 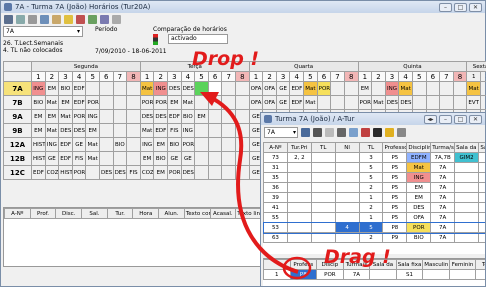 What do you see at coordinates (419, 217) in the screenshot?
I see `lesson-cell: OFA` at bounding box center [419, 217].